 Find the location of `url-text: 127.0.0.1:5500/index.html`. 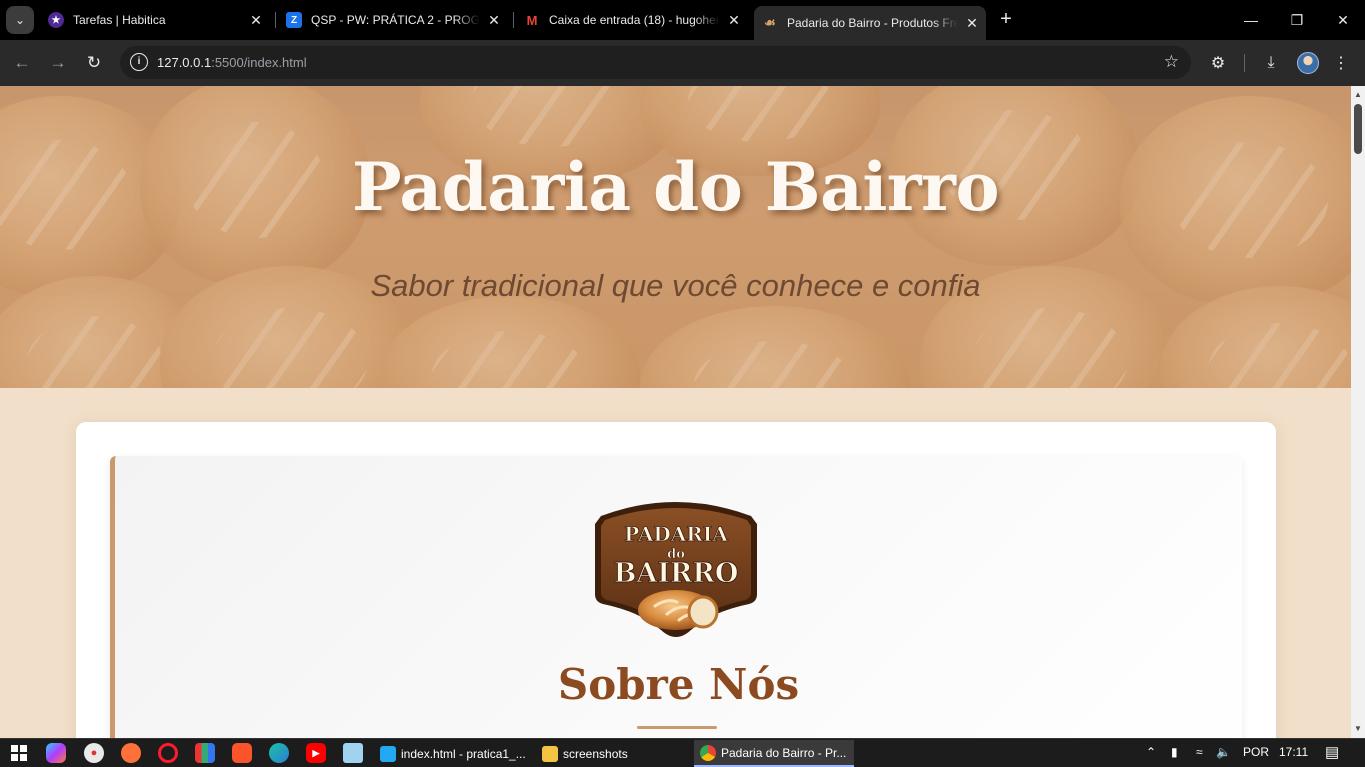

url-text: 127.0.0.1:5500/index.html is located at coordinates (232, 62).